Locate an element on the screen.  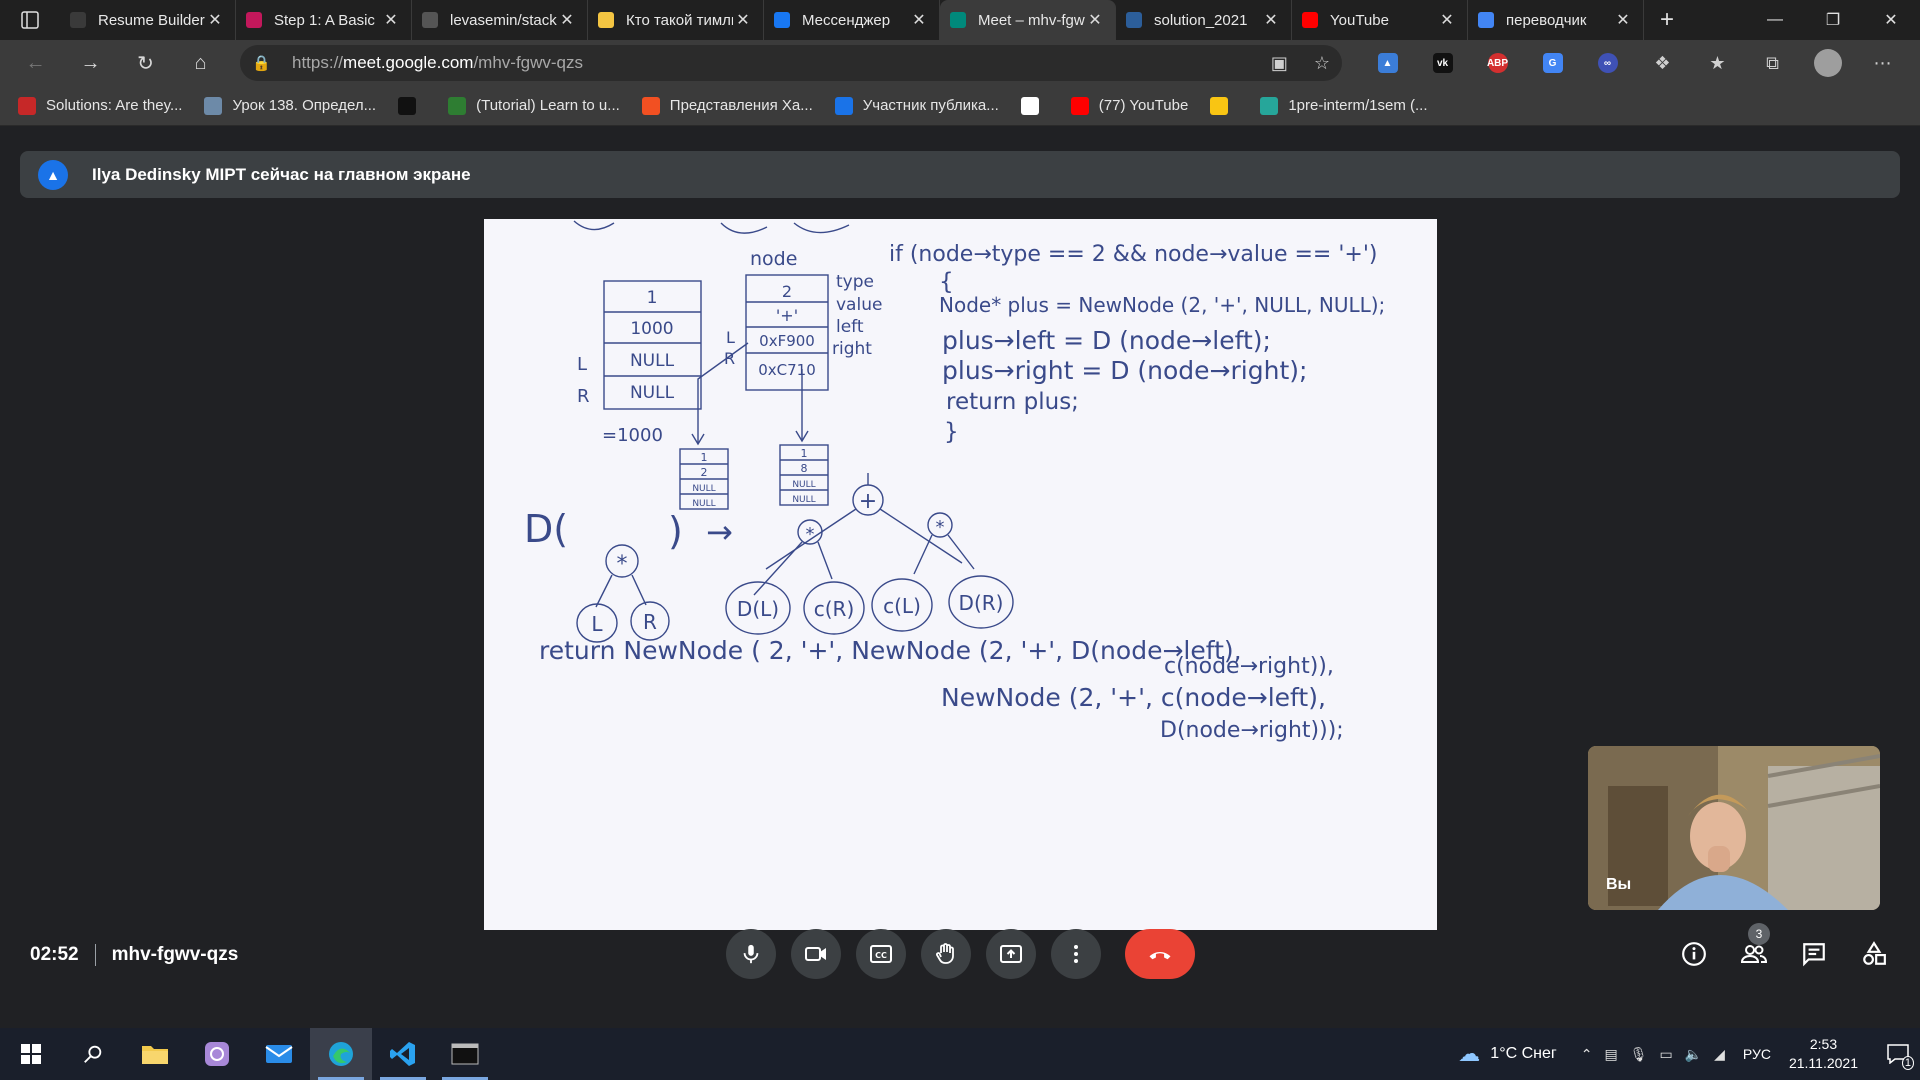
folder-icon is located at coordinates (155, 1055).